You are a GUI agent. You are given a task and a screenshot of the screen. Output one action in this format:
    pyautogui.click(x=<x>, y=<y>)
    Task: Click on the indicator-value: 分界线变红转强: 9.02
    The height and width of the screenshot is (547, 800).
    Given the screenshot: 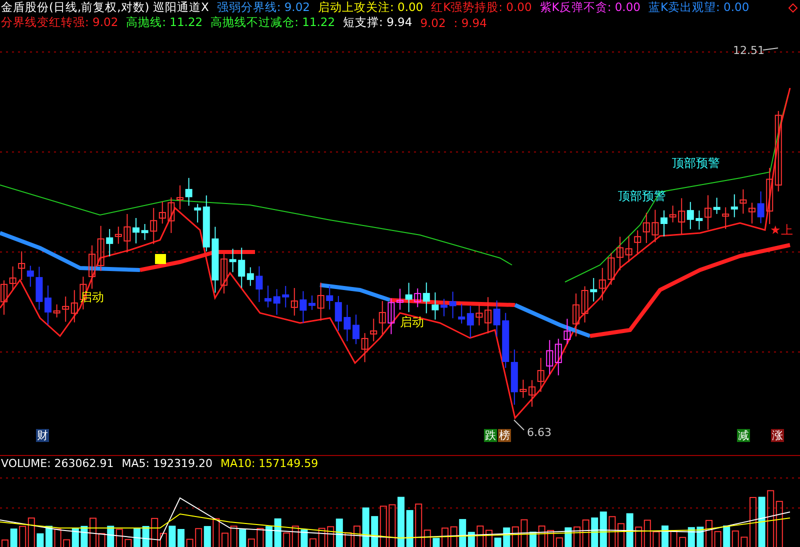 What is the action you would take?
    pyautogui.click(x=59, y=22)
    